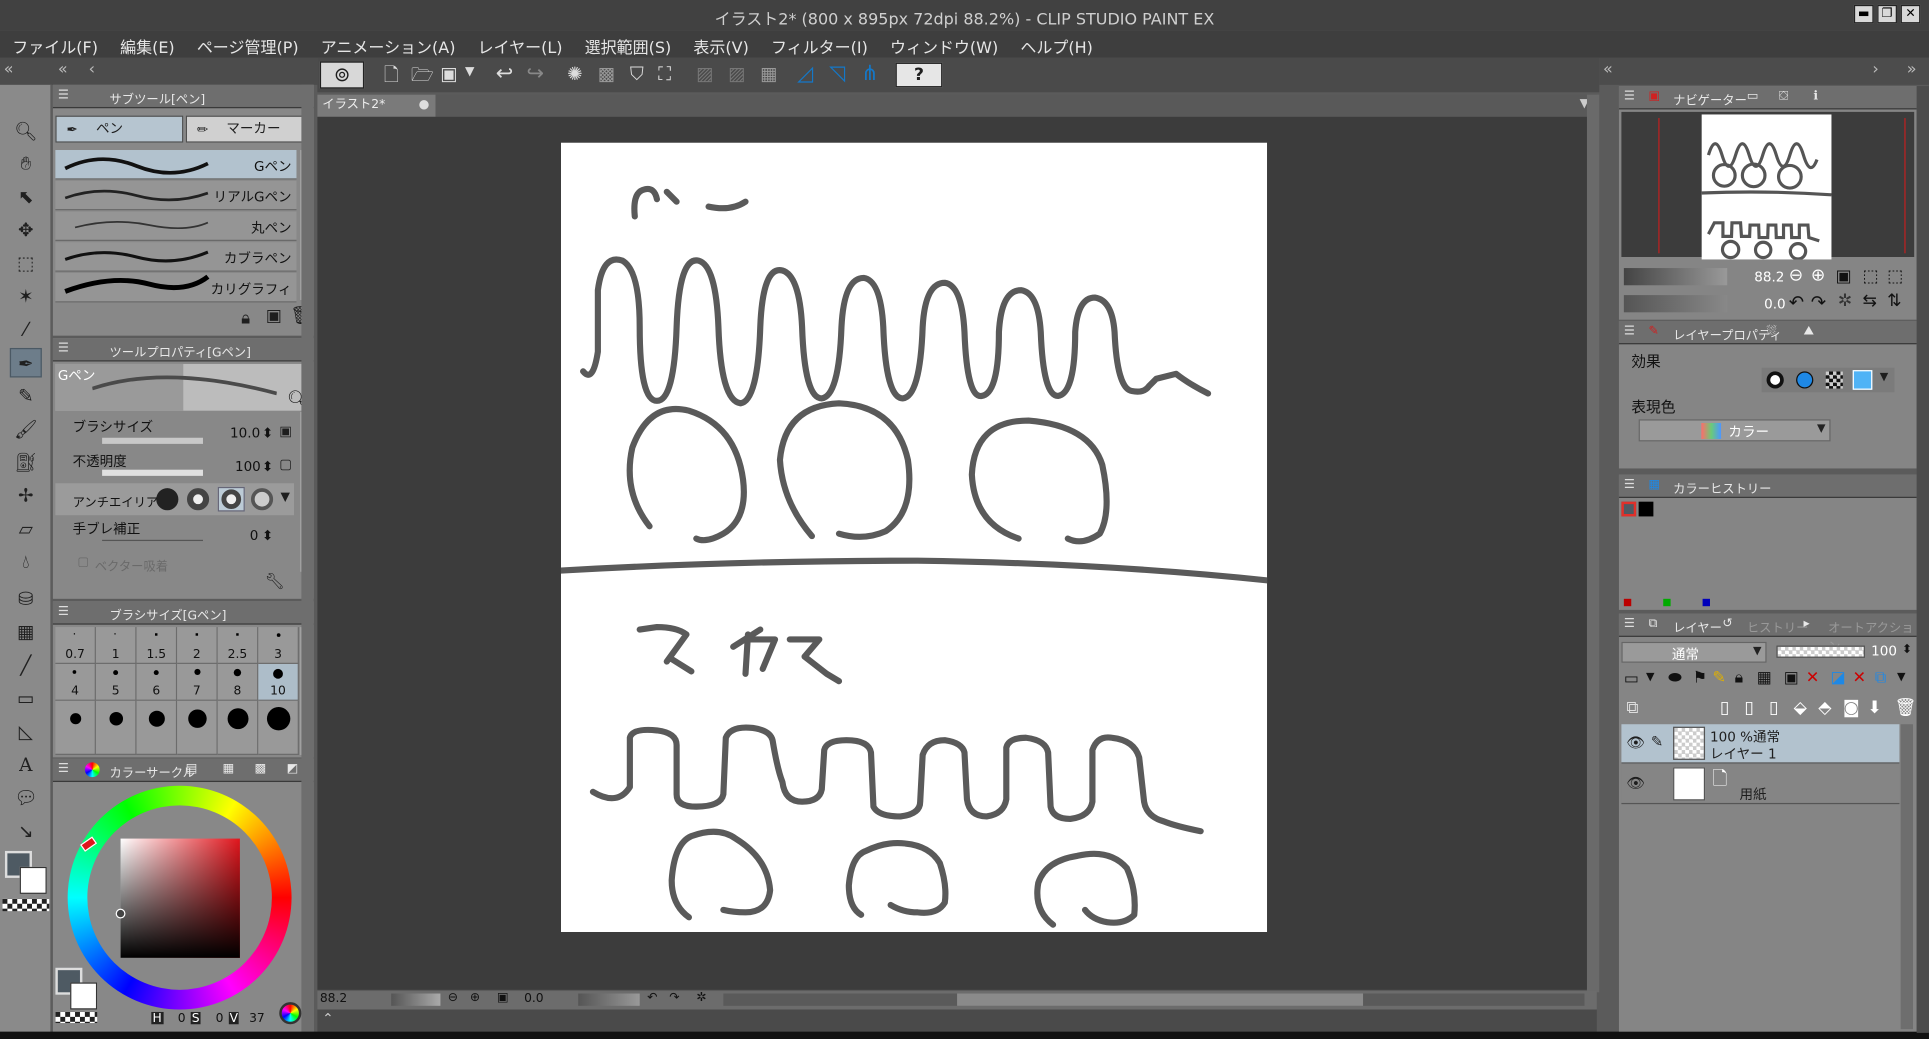  What do you see at coordinates (453, 998) in the screenshot?
I see `zoom-out-icon: ⊖` at bounding box center [453, 998].